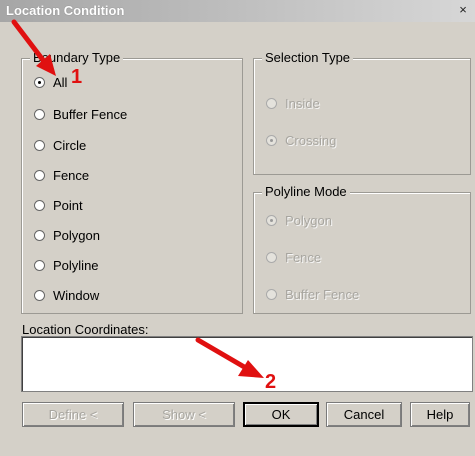 The width and height of the screenshot is (475, 456). I want to click on radio-fence: Fence, so click(61, 175).